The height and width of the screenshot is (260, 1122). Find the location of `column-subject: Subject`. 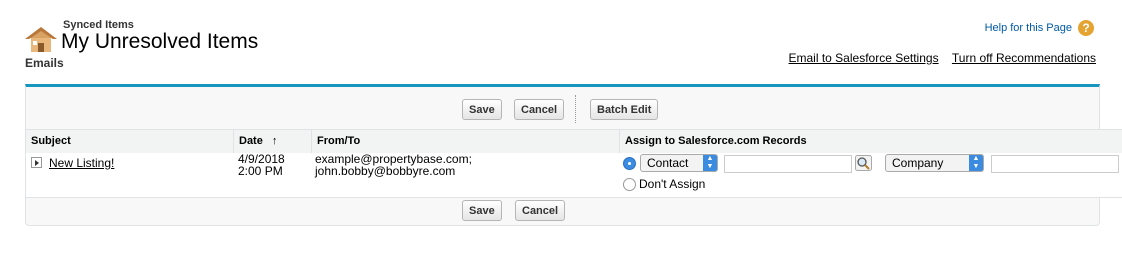

column-subject: Subject is located at coordinates (129, 141).